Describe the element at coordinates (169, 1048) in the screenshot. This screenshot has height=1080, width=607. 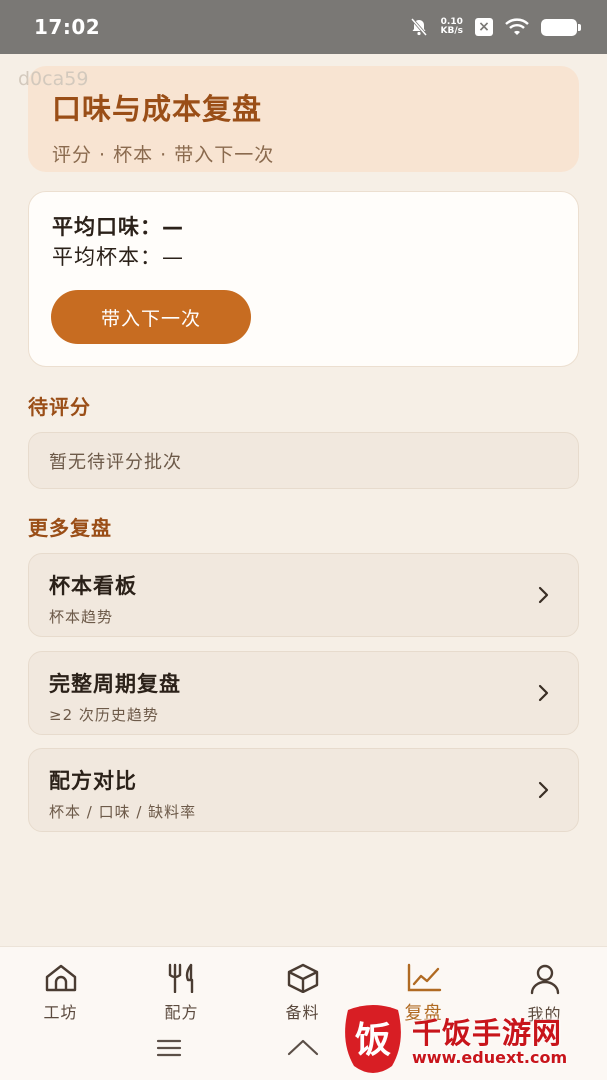
I see `menu-icon` at that location.